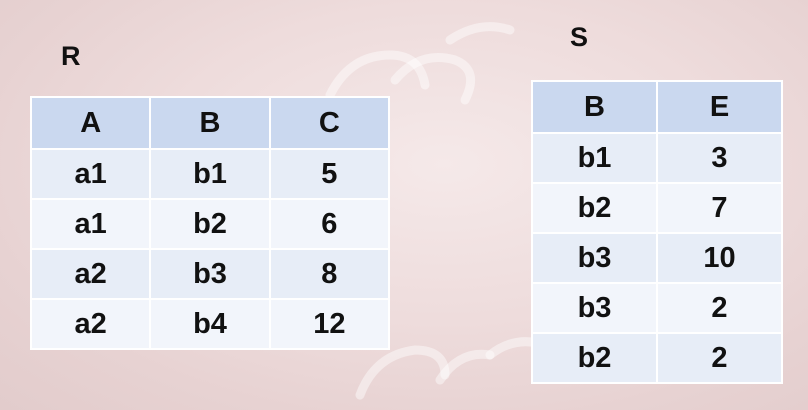 The height and width of the screenshot is (410, 808). I want to click on table-cell: 6, so click(329, 224).